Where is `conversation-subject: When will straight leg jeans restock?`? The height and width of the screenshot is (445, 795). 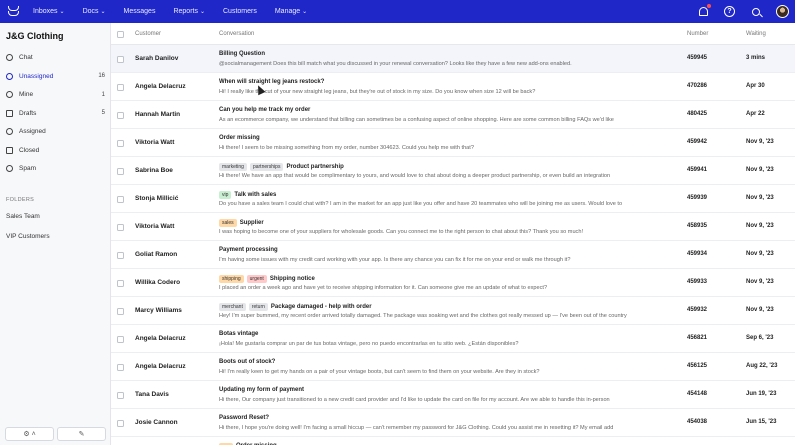 conversation-subject: When will straight leg jeans restock? is located at coordinates (272, 82).